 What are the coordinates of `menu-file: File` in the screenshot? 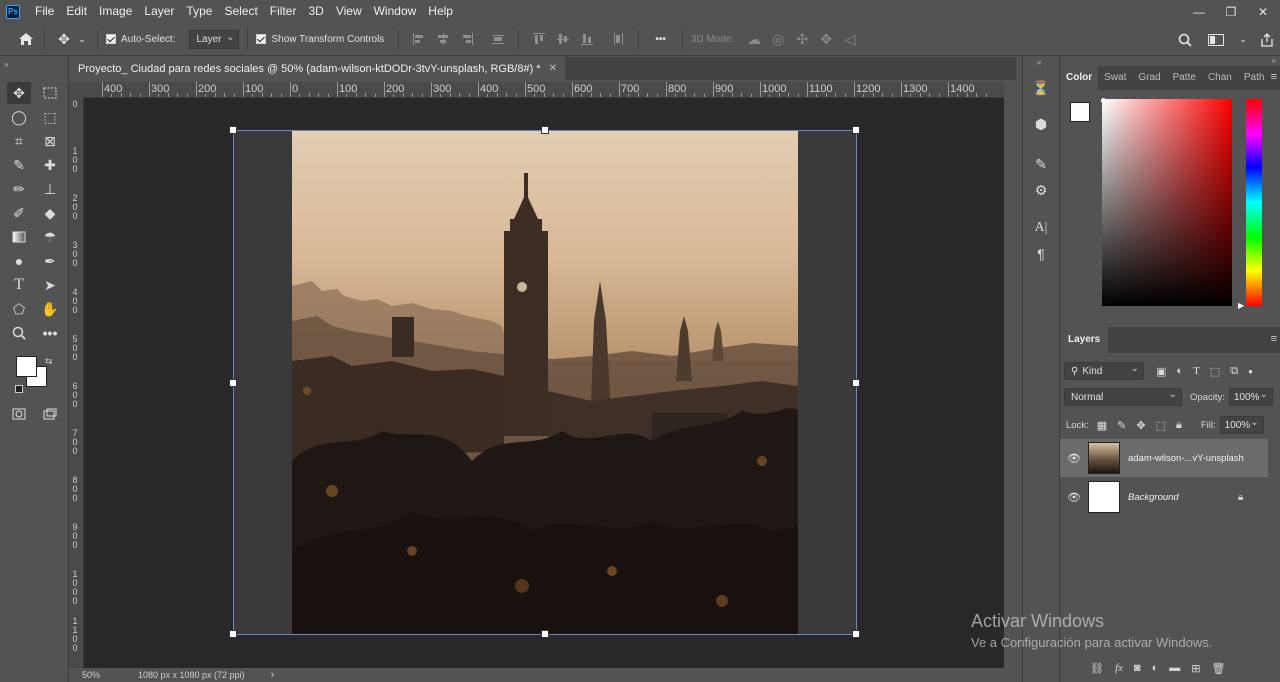 It's located at (44, 11).